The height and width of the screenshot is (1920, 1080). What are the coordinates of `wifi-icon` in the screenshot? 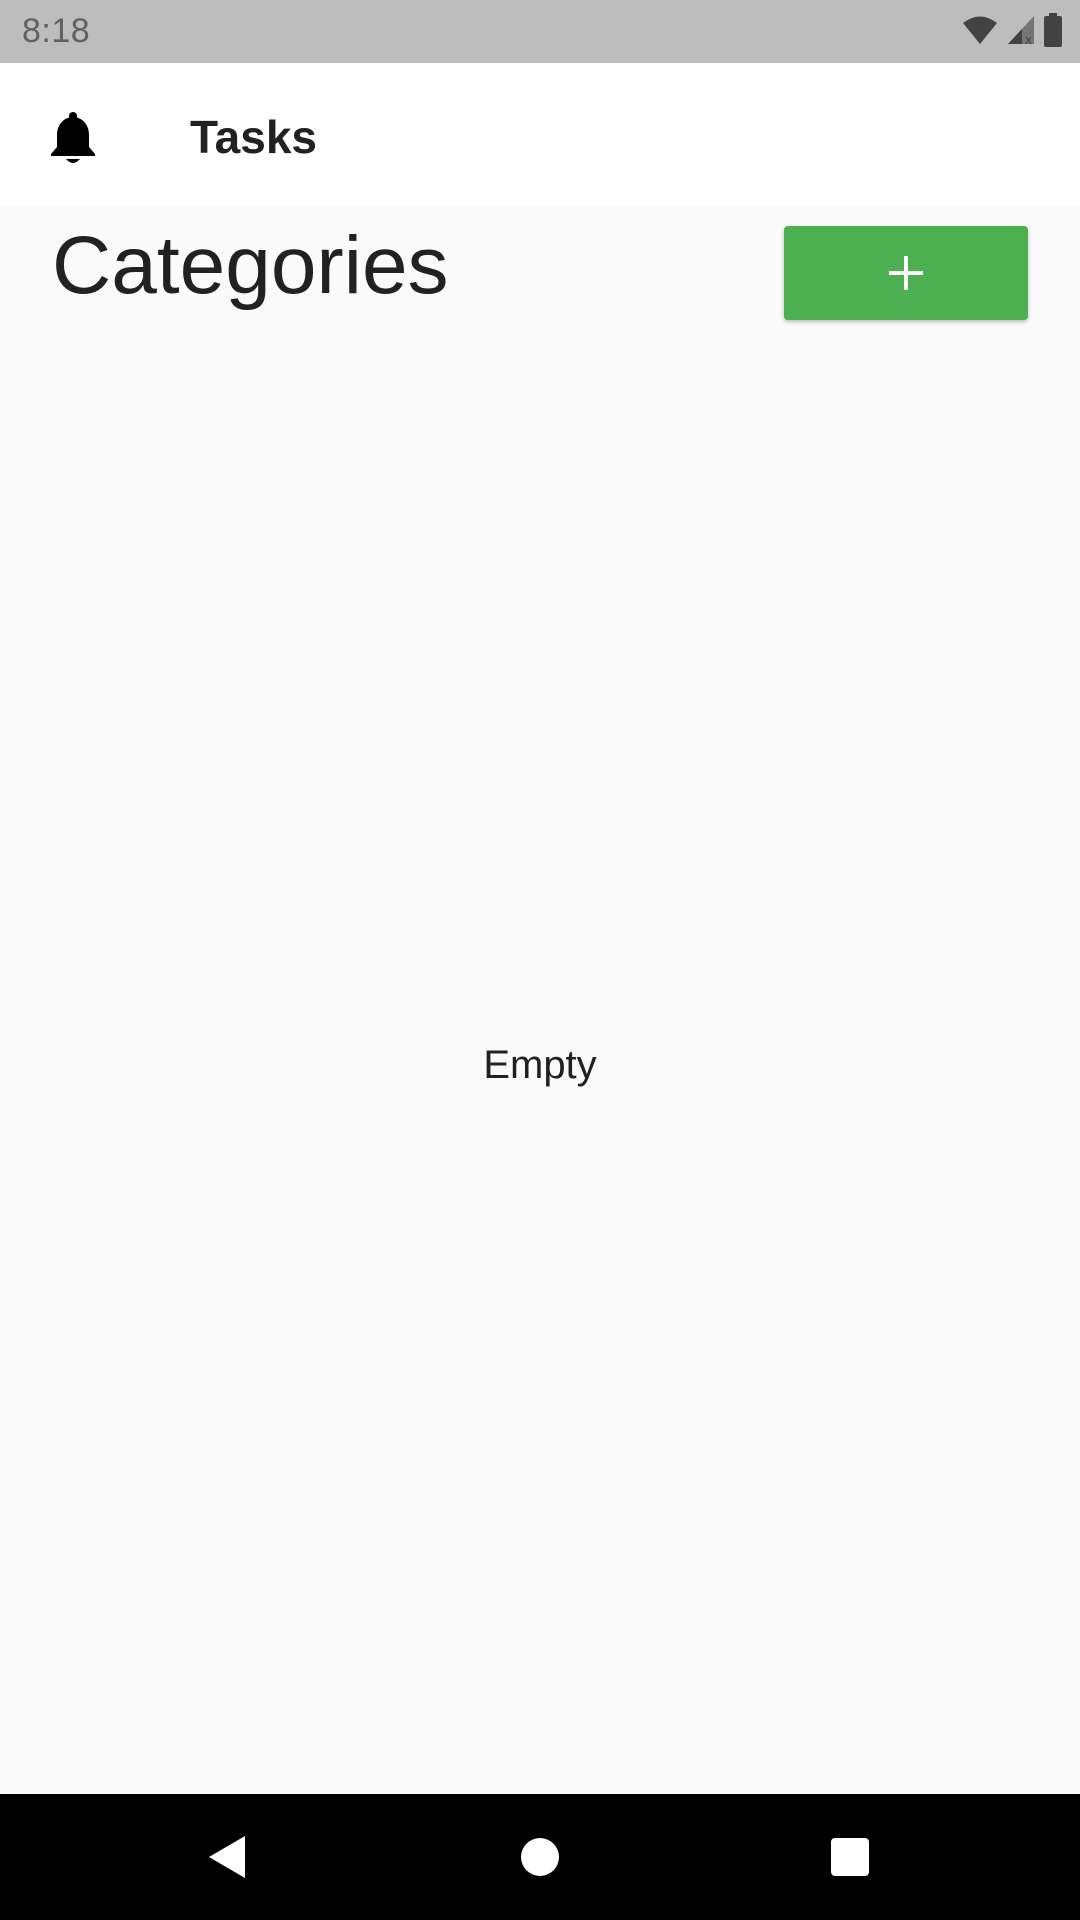 It's located at (980, 32).